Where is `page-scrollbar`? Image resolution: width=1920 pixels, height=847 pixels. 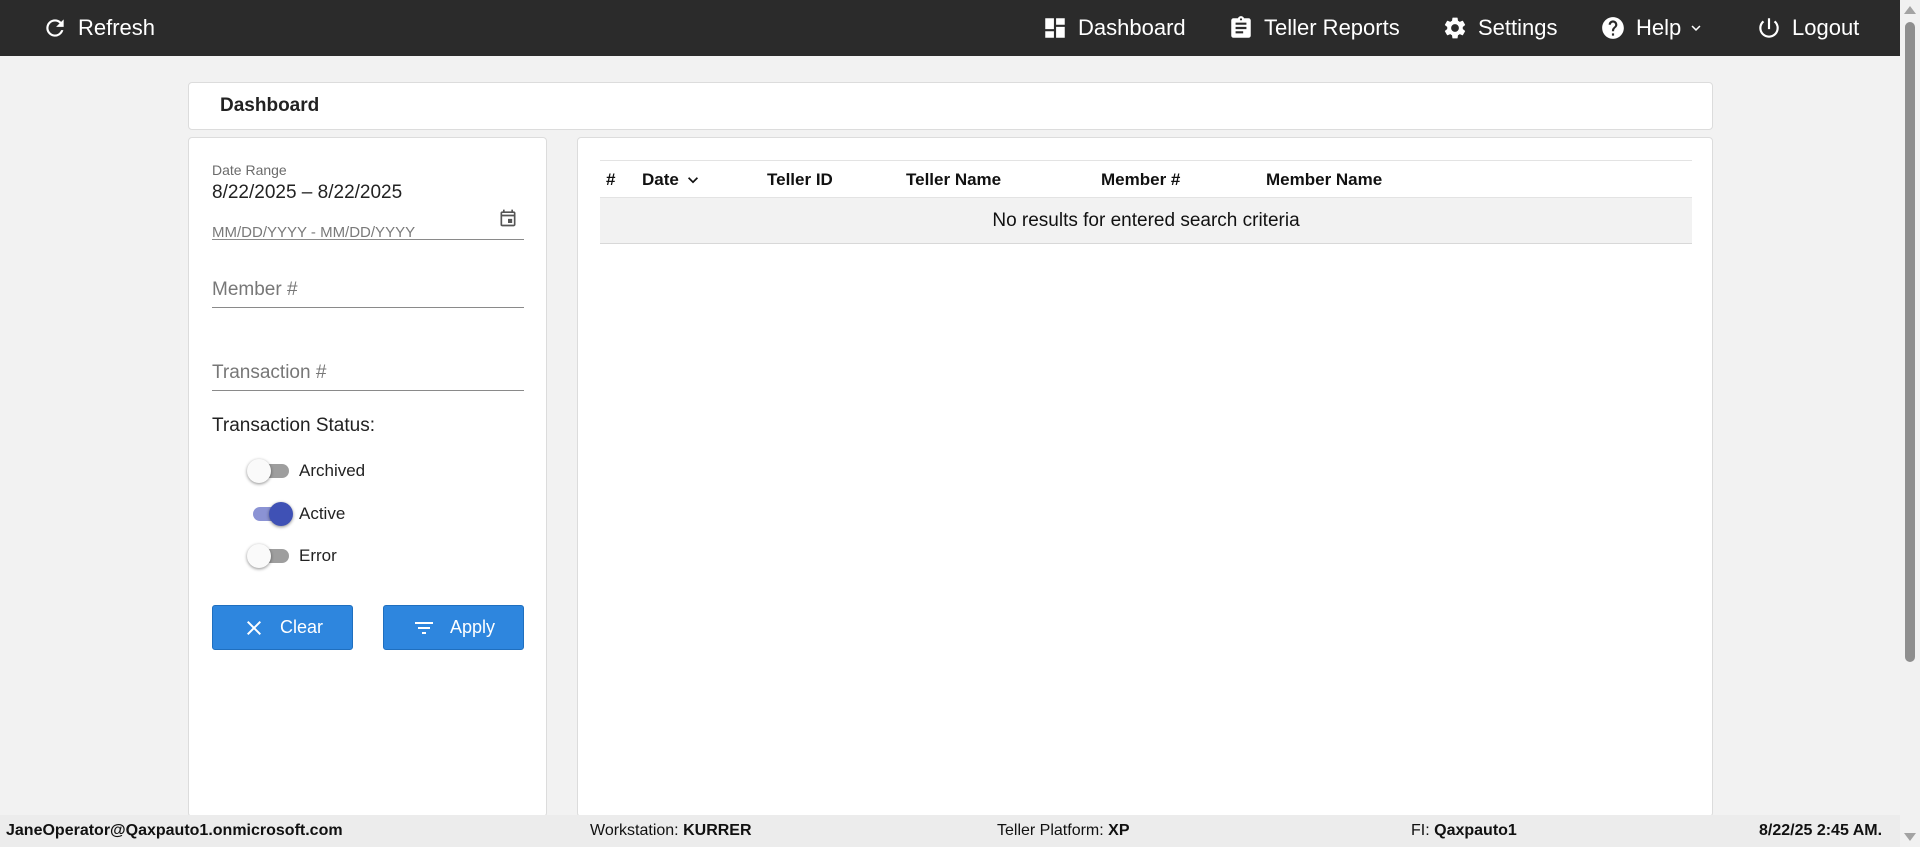
page-scrollbar is located at coordinates (1910, 423).